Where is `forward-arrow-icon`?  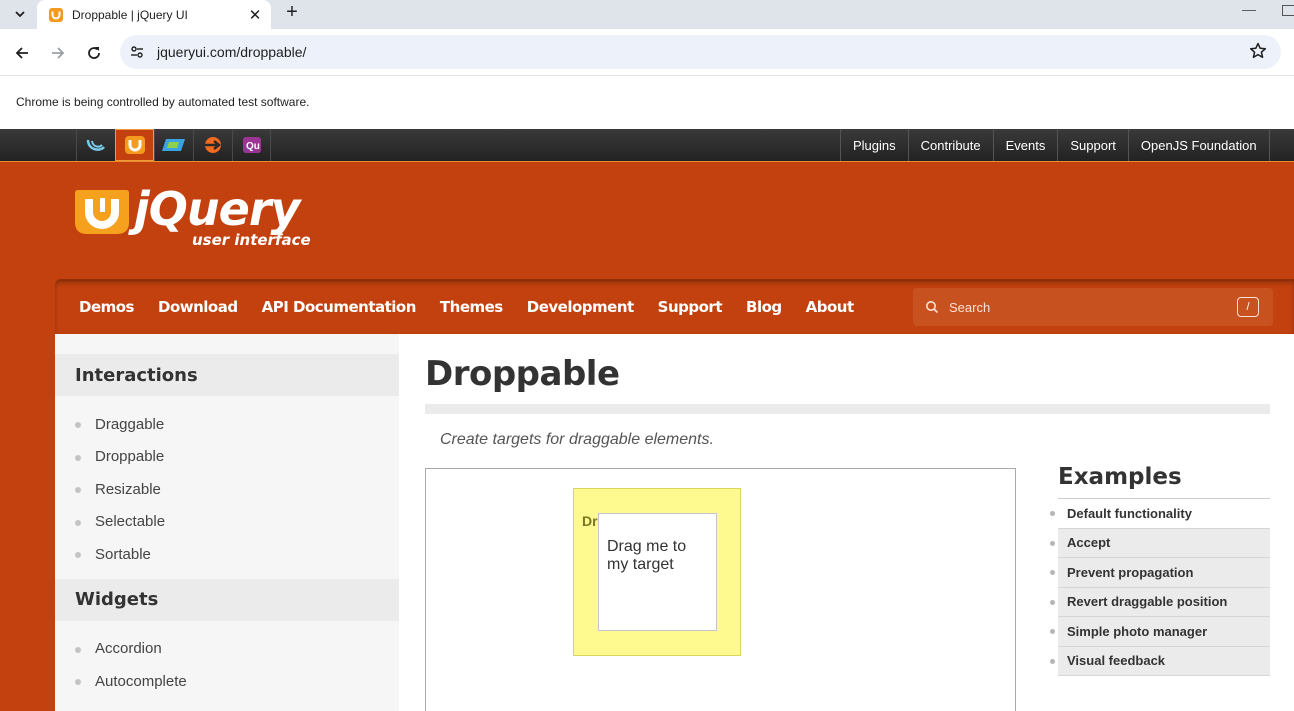
forward-arrow-icon is located at coordinates (58, 53).